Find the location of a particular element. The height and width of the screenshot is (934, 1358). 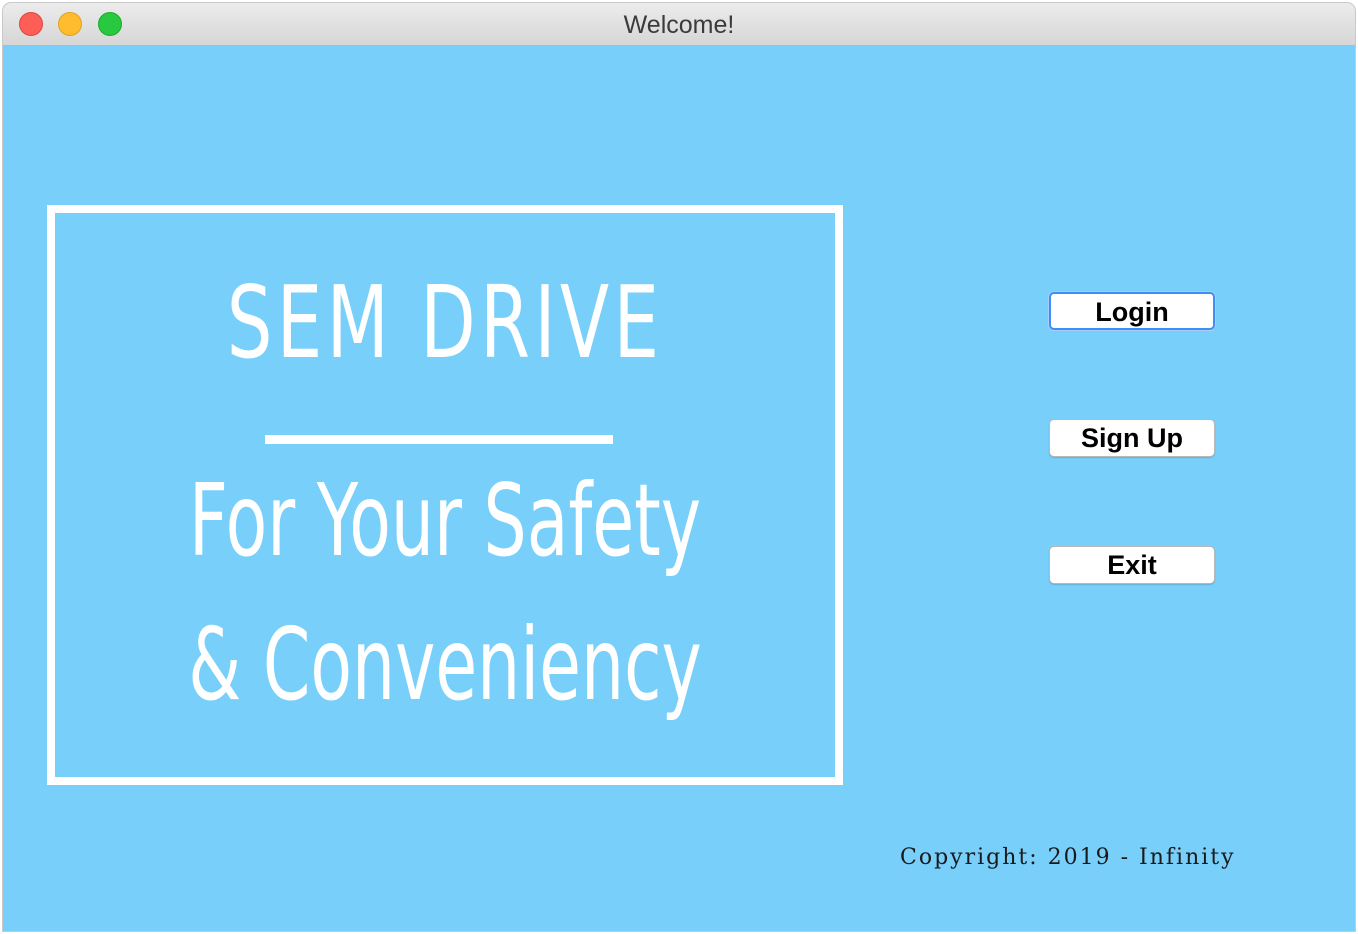

logo-divider is located at coordinates (439, 439).